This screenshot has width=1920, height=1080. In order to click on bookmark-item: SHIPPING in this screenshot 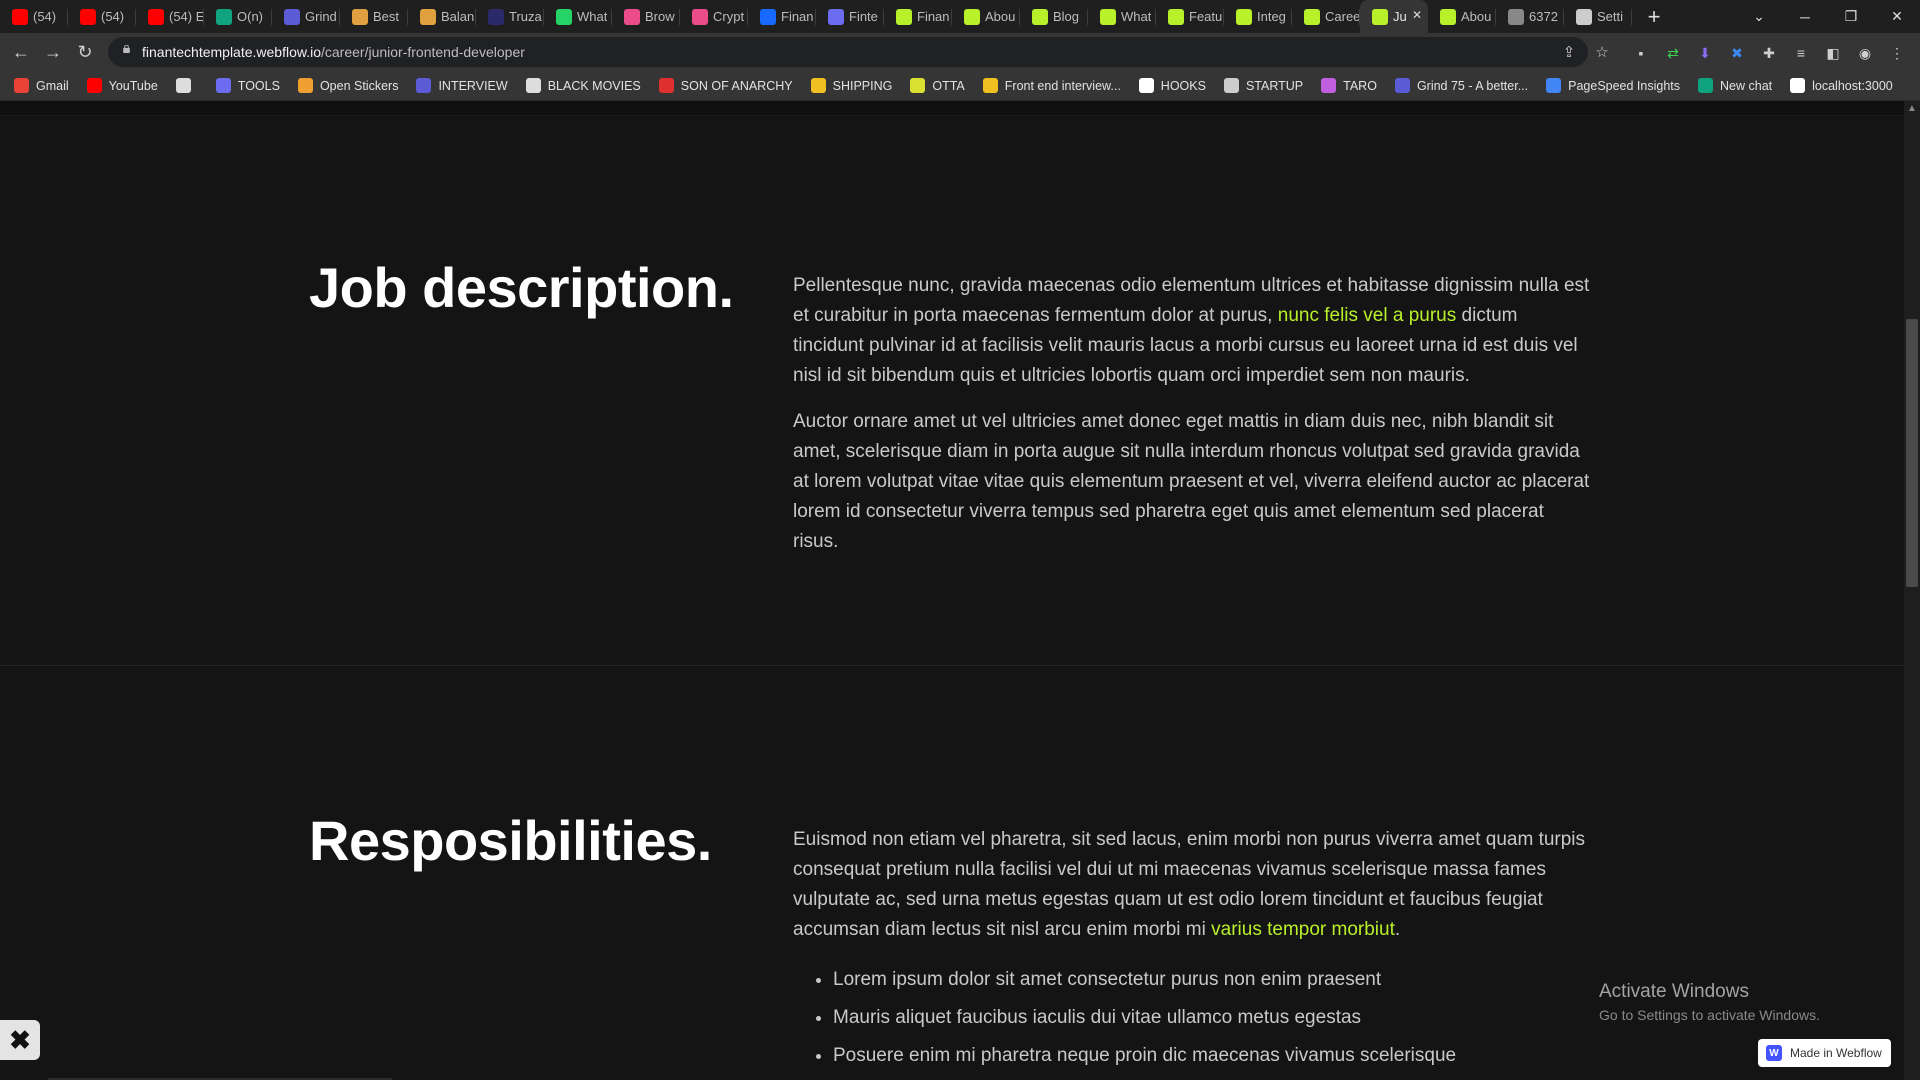, I will do `click(851, 85)`.